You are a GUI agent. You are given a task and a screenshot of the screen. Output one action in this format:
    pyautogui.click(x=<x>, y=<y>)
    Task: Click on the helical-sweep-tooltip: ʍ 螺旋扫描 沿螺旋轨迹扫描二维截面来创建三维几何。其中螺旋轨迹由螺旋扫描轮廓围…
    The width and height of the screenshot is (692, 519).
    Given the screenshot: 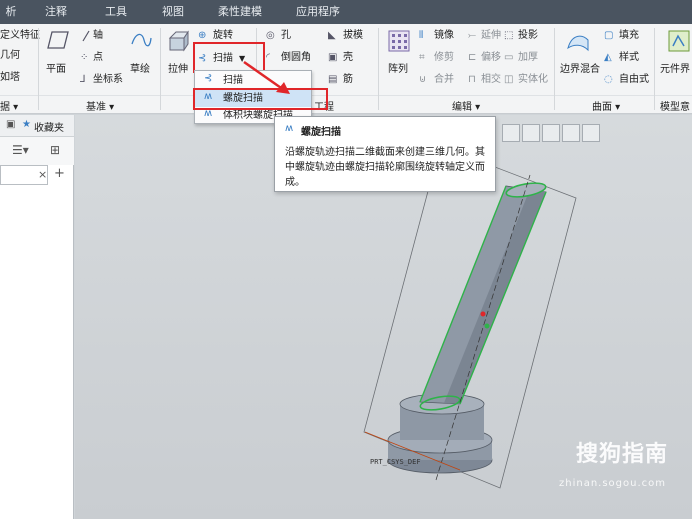 What is the action you would take?
    pyautogui.click(x=385, y=154)
    